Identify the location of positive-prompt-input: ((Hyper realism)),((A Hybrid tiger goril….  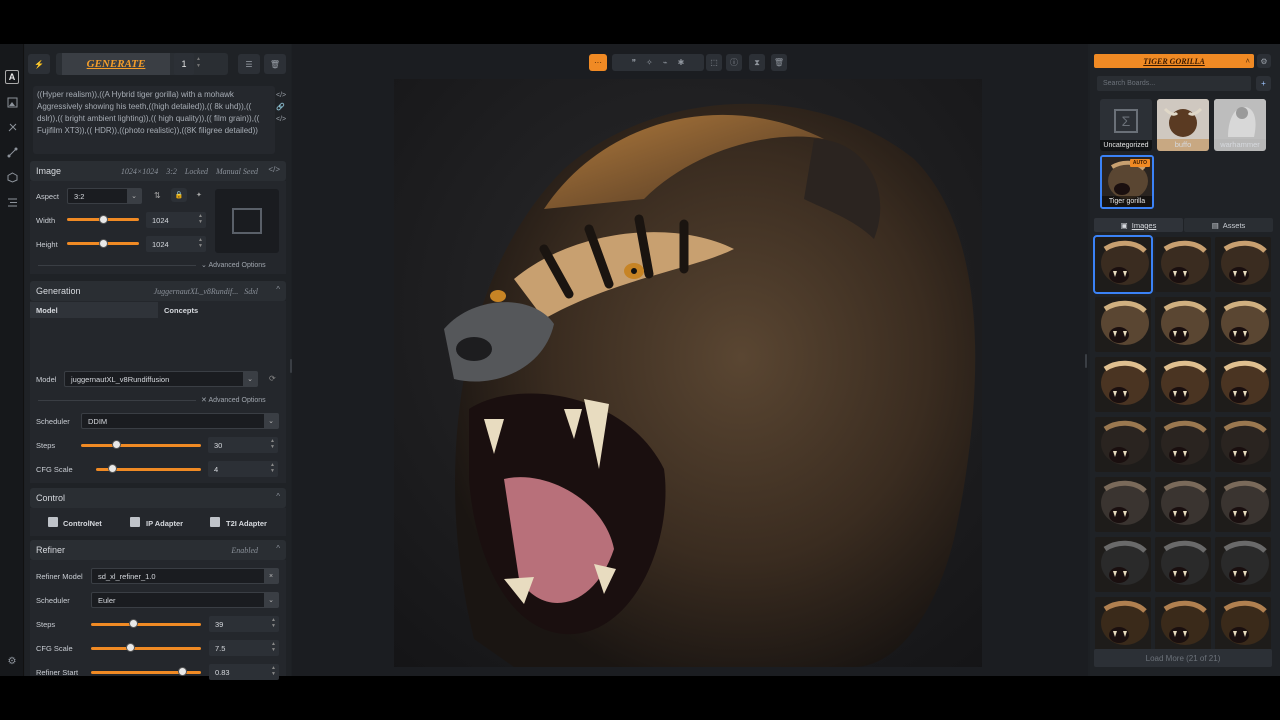
(154, 120).